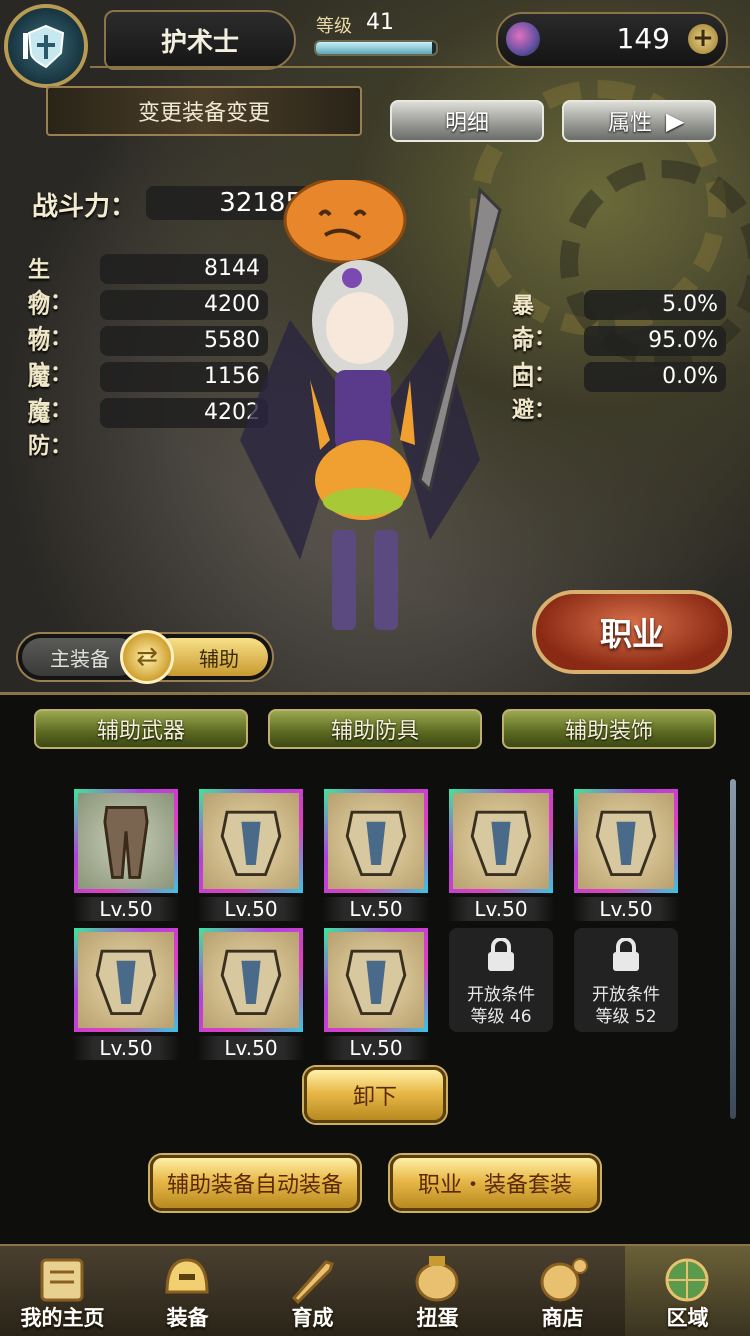 The width and height of the screenshot is (750, 1336). I want to click on tab-sub-accessory: 辅助装饰, so click(609, 729).